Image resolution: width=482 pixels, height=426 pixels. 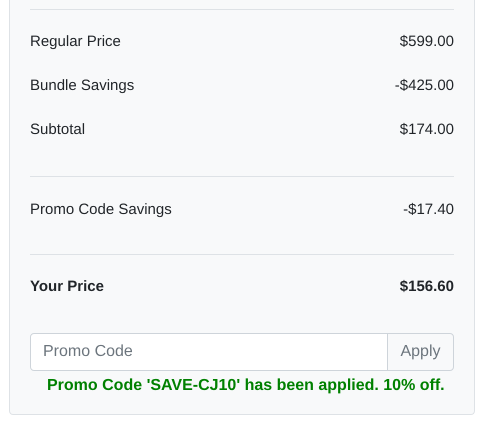 What do you see at coordinates (427, 286) in the screenshot?
I see `price-value: $156.60` at bounding box center [427, 286].